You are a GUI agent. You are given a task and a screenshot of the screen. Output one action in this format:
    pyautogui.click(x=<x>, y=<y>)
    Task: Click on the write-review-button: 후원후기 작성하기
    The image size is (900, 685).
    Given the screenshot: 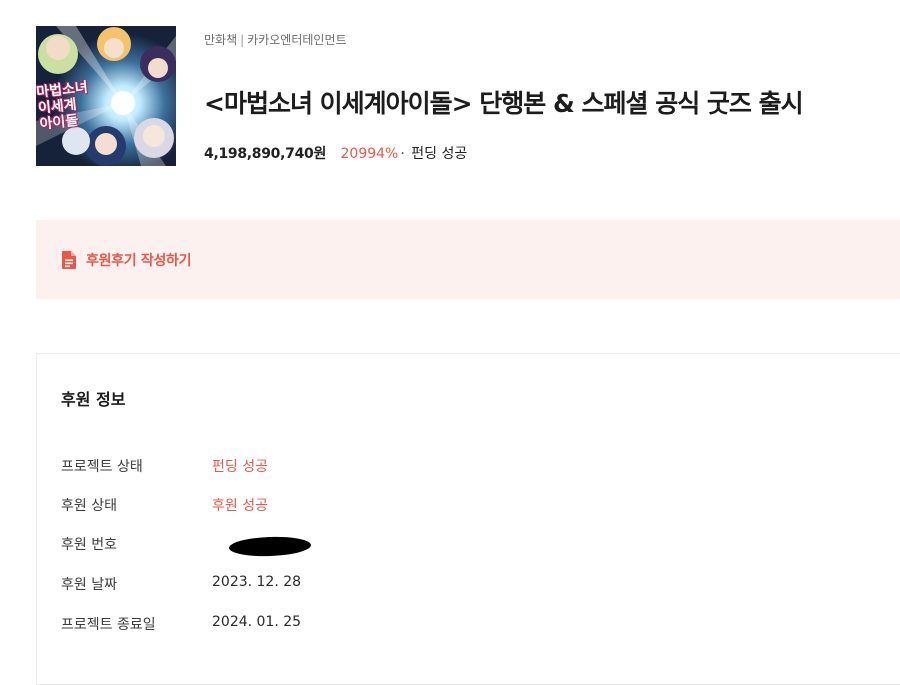 What is the action you would take?
    pyautogui.click(x=127, y=260)
    